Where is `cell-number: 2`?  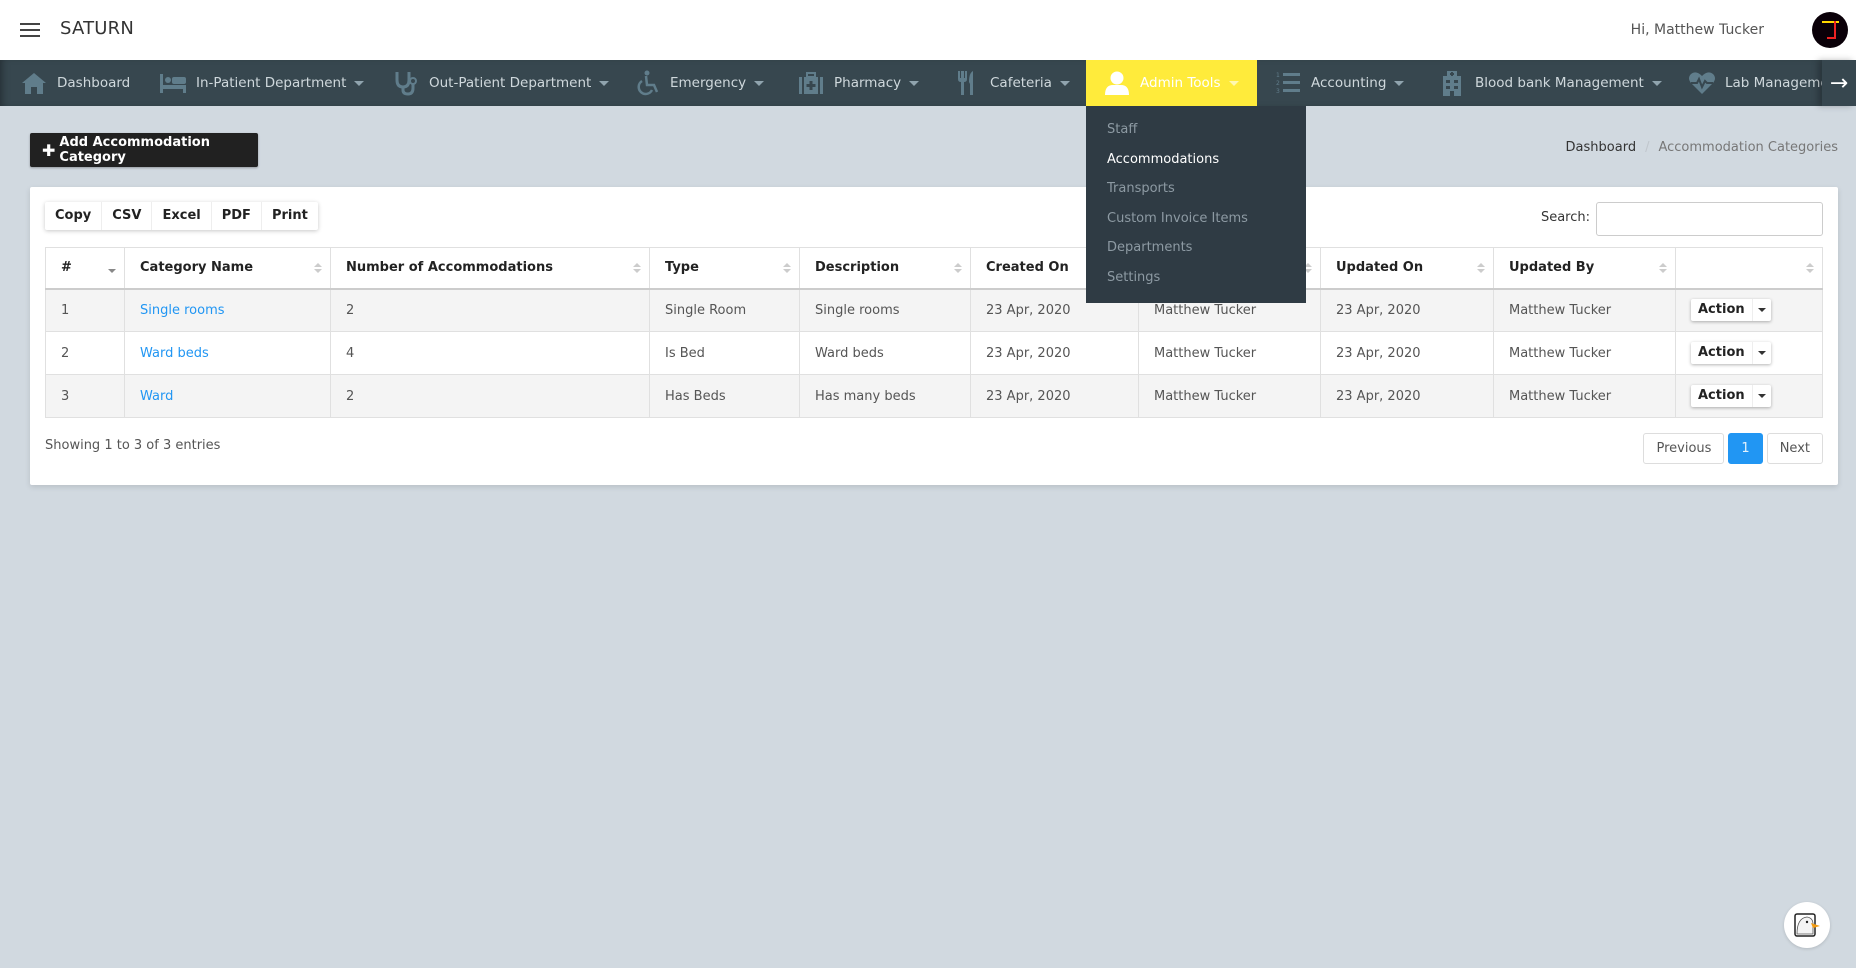 cell-number: 2 is located at coordinates (85, 353).